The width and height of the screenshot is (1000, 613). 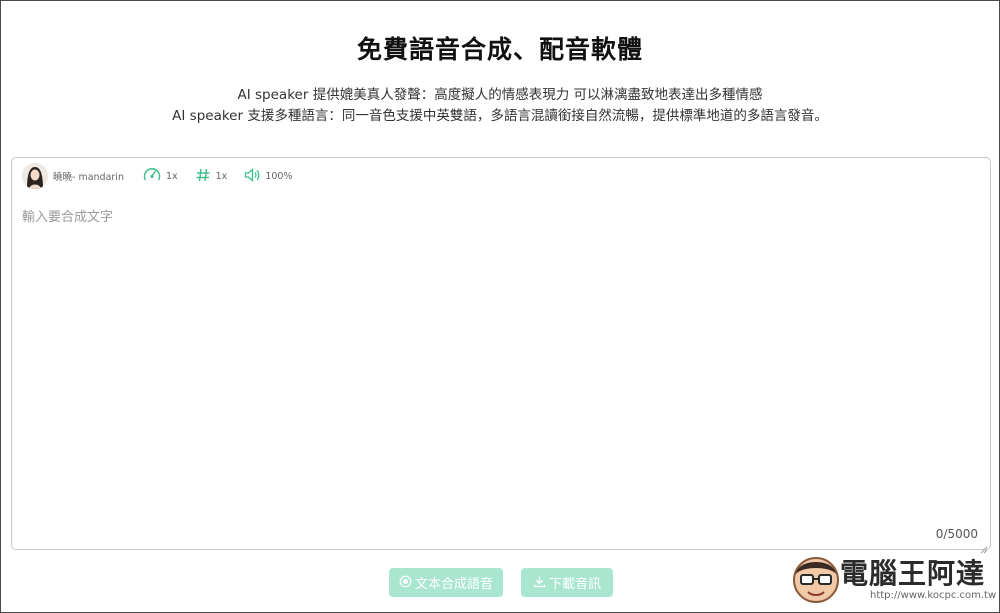 I want to click on synthesize-button: 文本合成語音, so click(x=446, y=582).